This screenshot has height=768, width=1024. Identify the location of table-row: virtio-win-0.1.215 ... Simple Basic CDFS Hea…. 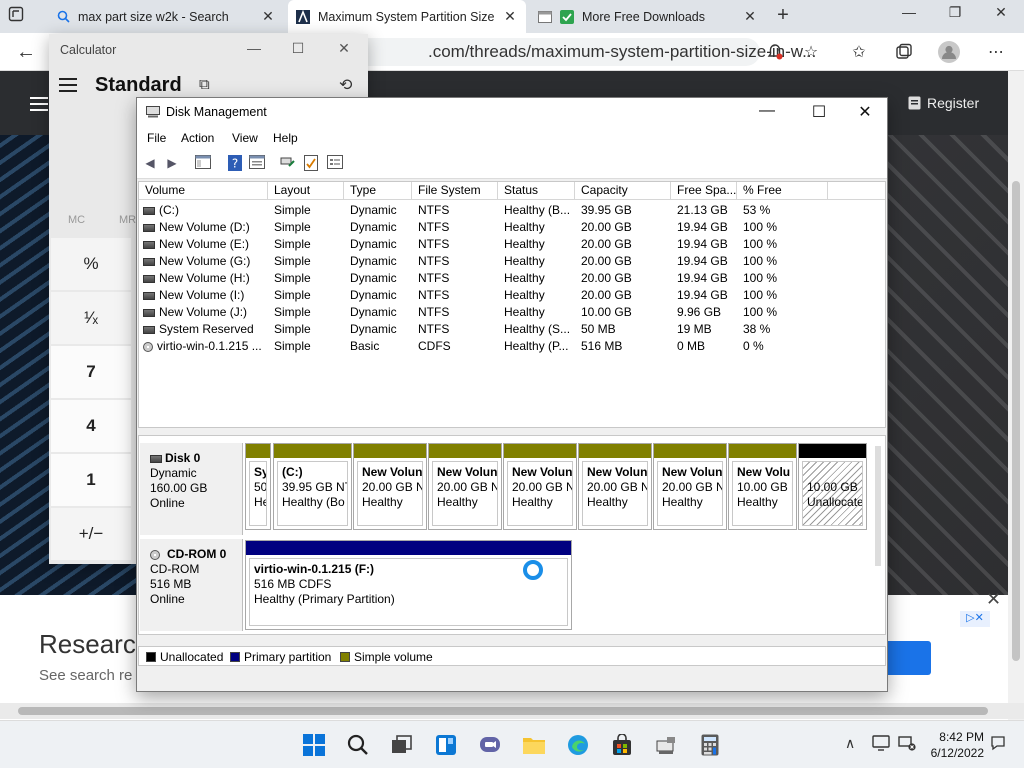
(512, 346).